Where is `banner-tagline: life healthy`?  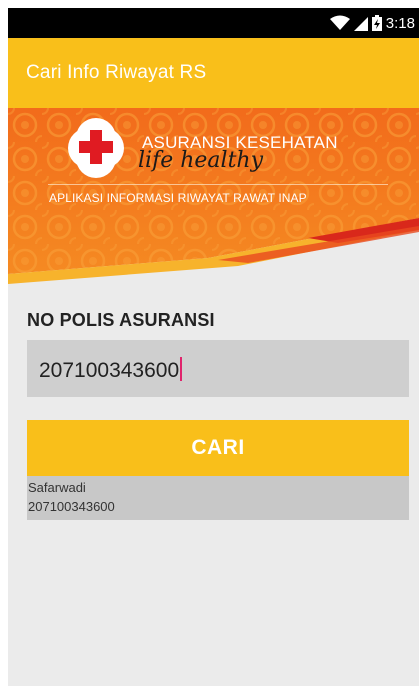 banner-tagline: life healthy is located at coordinates (201, 160).